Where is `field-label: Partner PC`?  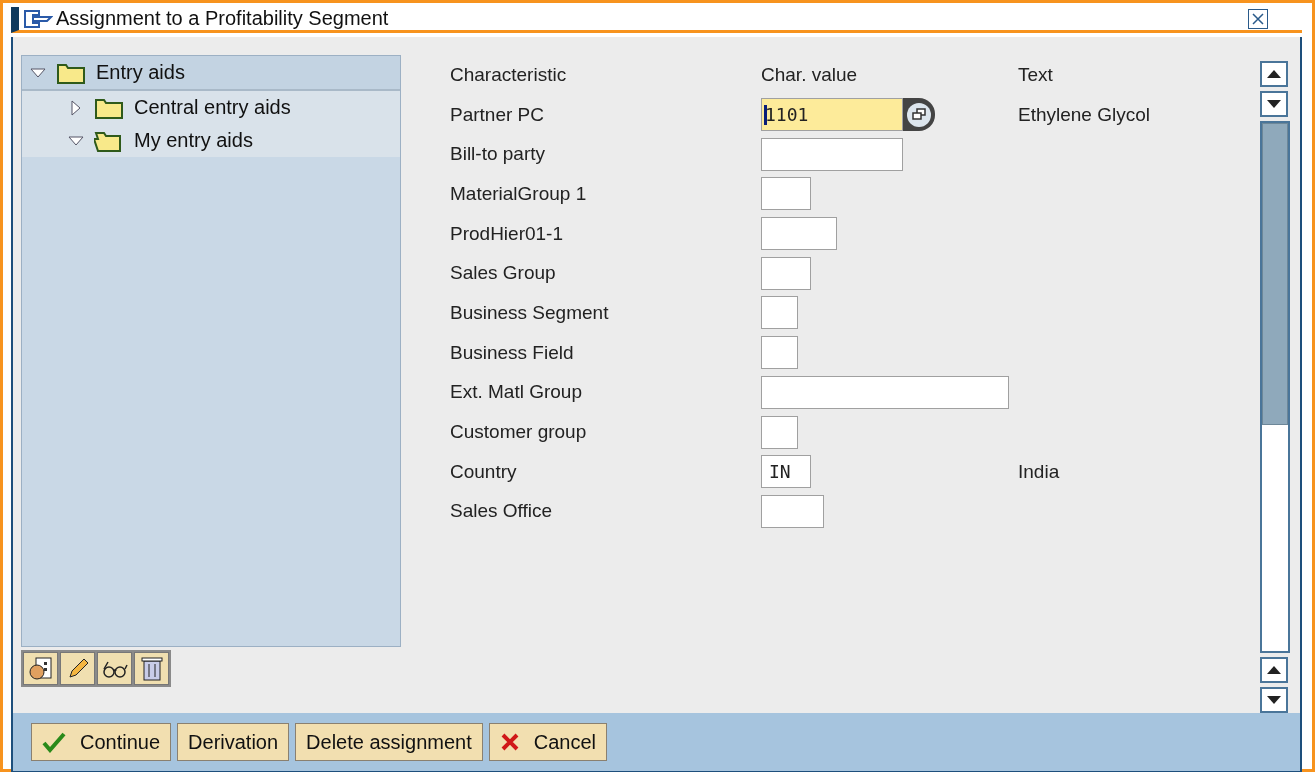 field-label: Partner PC is located at coordinates (497, 114).